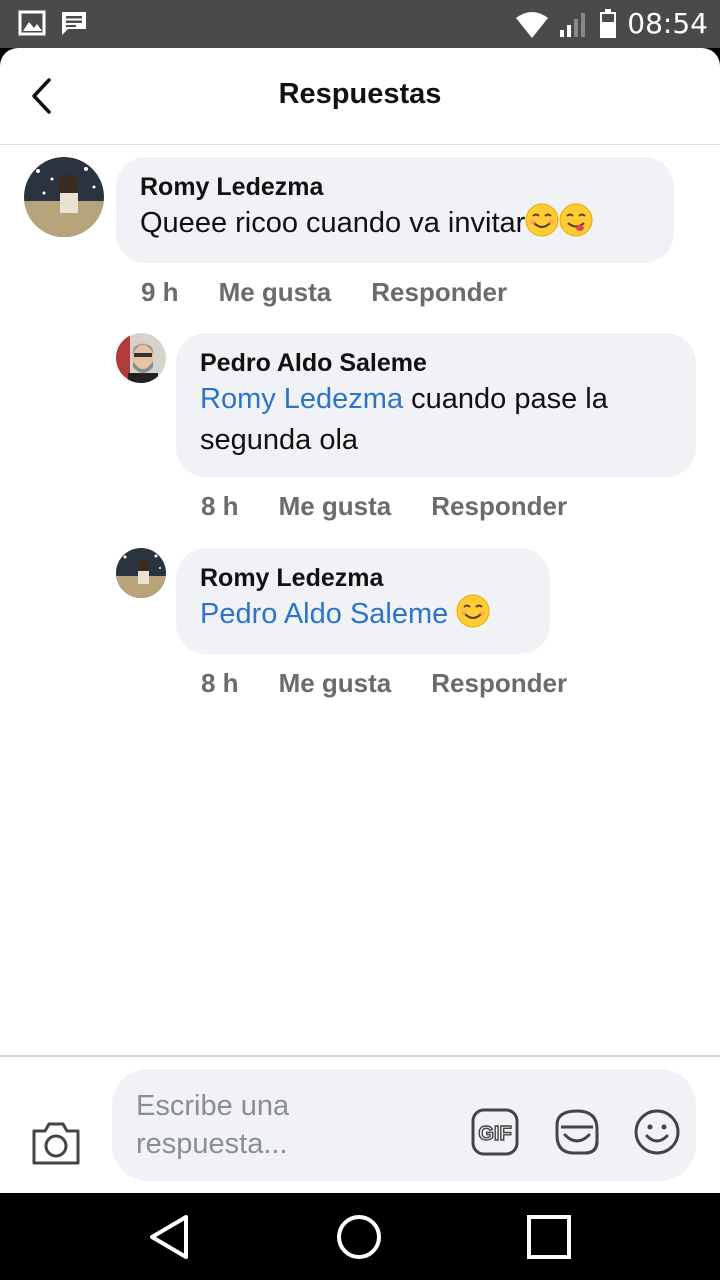 The width and height of the screenshot is (720, 1280). Describe the element at coordinates (160, 292) in the screenshot. I see `comment-time: 9 h` at that location.